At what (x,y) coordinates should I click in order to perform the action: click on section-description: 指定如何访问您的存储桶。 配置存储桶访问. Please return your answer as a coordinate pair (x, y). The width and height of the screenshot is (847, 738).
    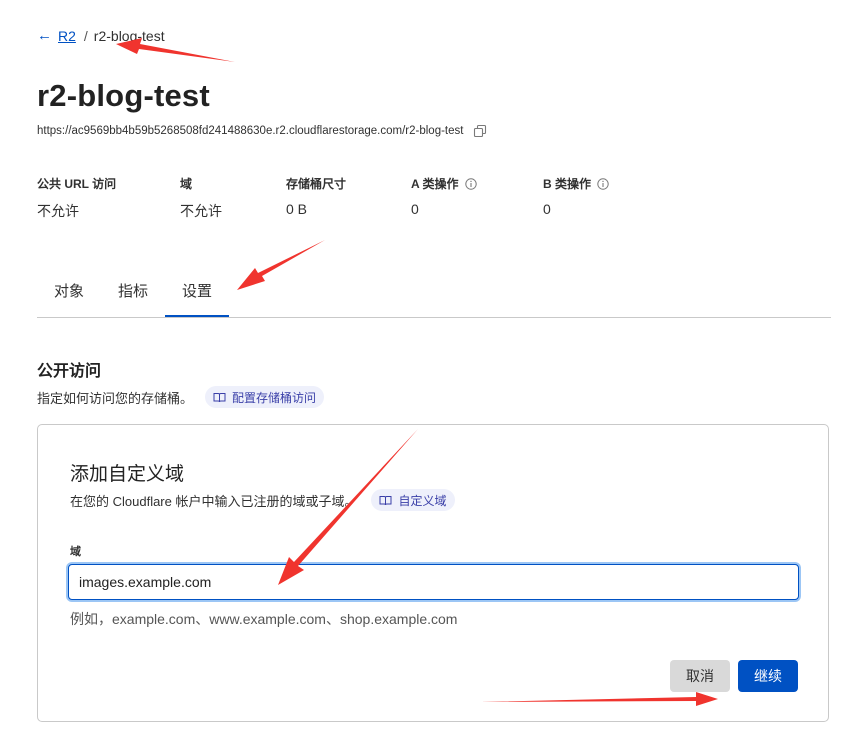
    Looking at the image, I should click on (181, 397).